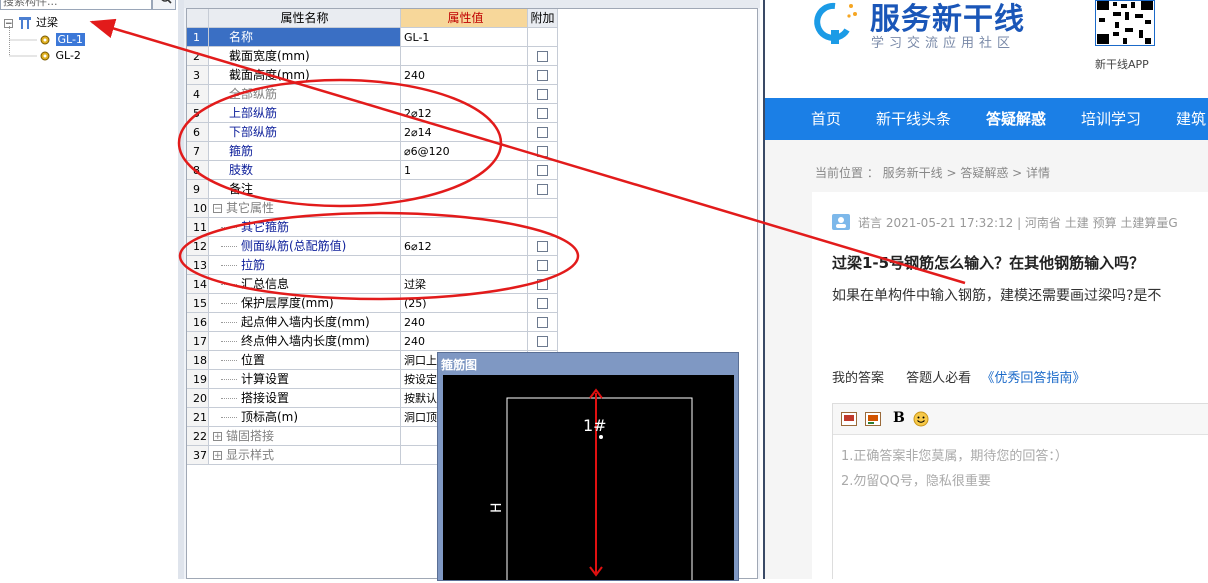 The width and height of the screenshot is (1208, 583). I want to click on property-row: 13 拉筋, so click(373, 265).